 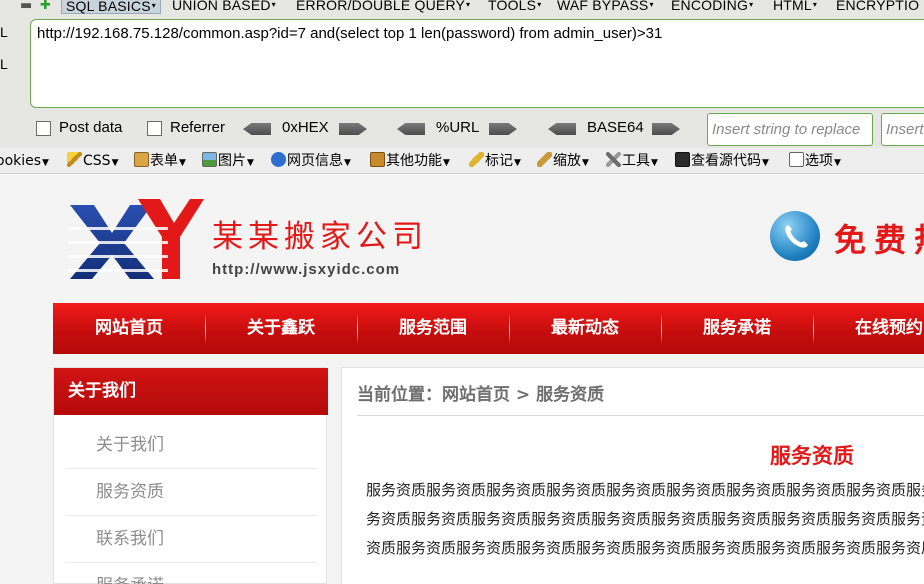 I want to click on toolbar-page-info: 网页信息▼, so click(x=311, y=161).